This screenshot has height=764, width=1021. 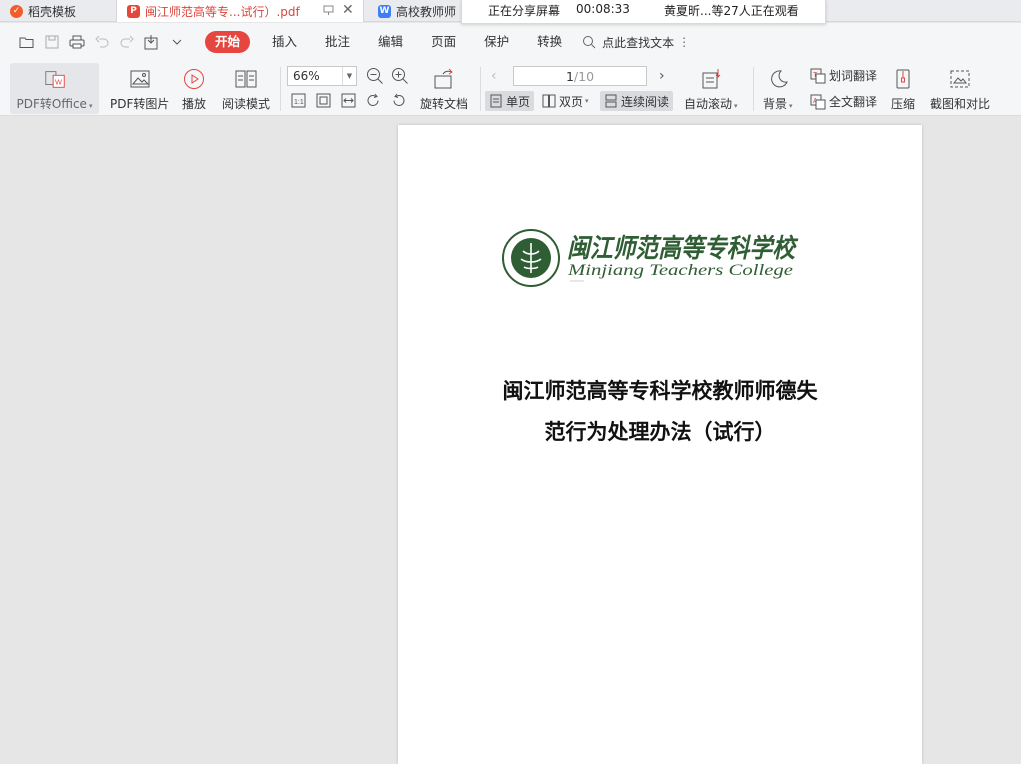 I want to click on rotate-left-icon, so click(x=373, y=102).